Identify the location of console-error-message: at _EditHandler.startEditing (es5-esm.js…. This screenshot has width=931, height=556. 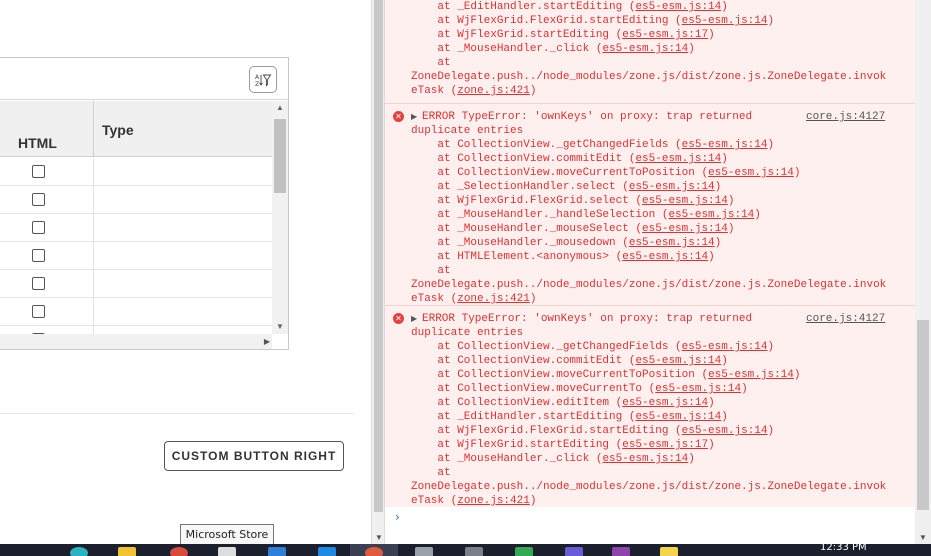
(650, 51).